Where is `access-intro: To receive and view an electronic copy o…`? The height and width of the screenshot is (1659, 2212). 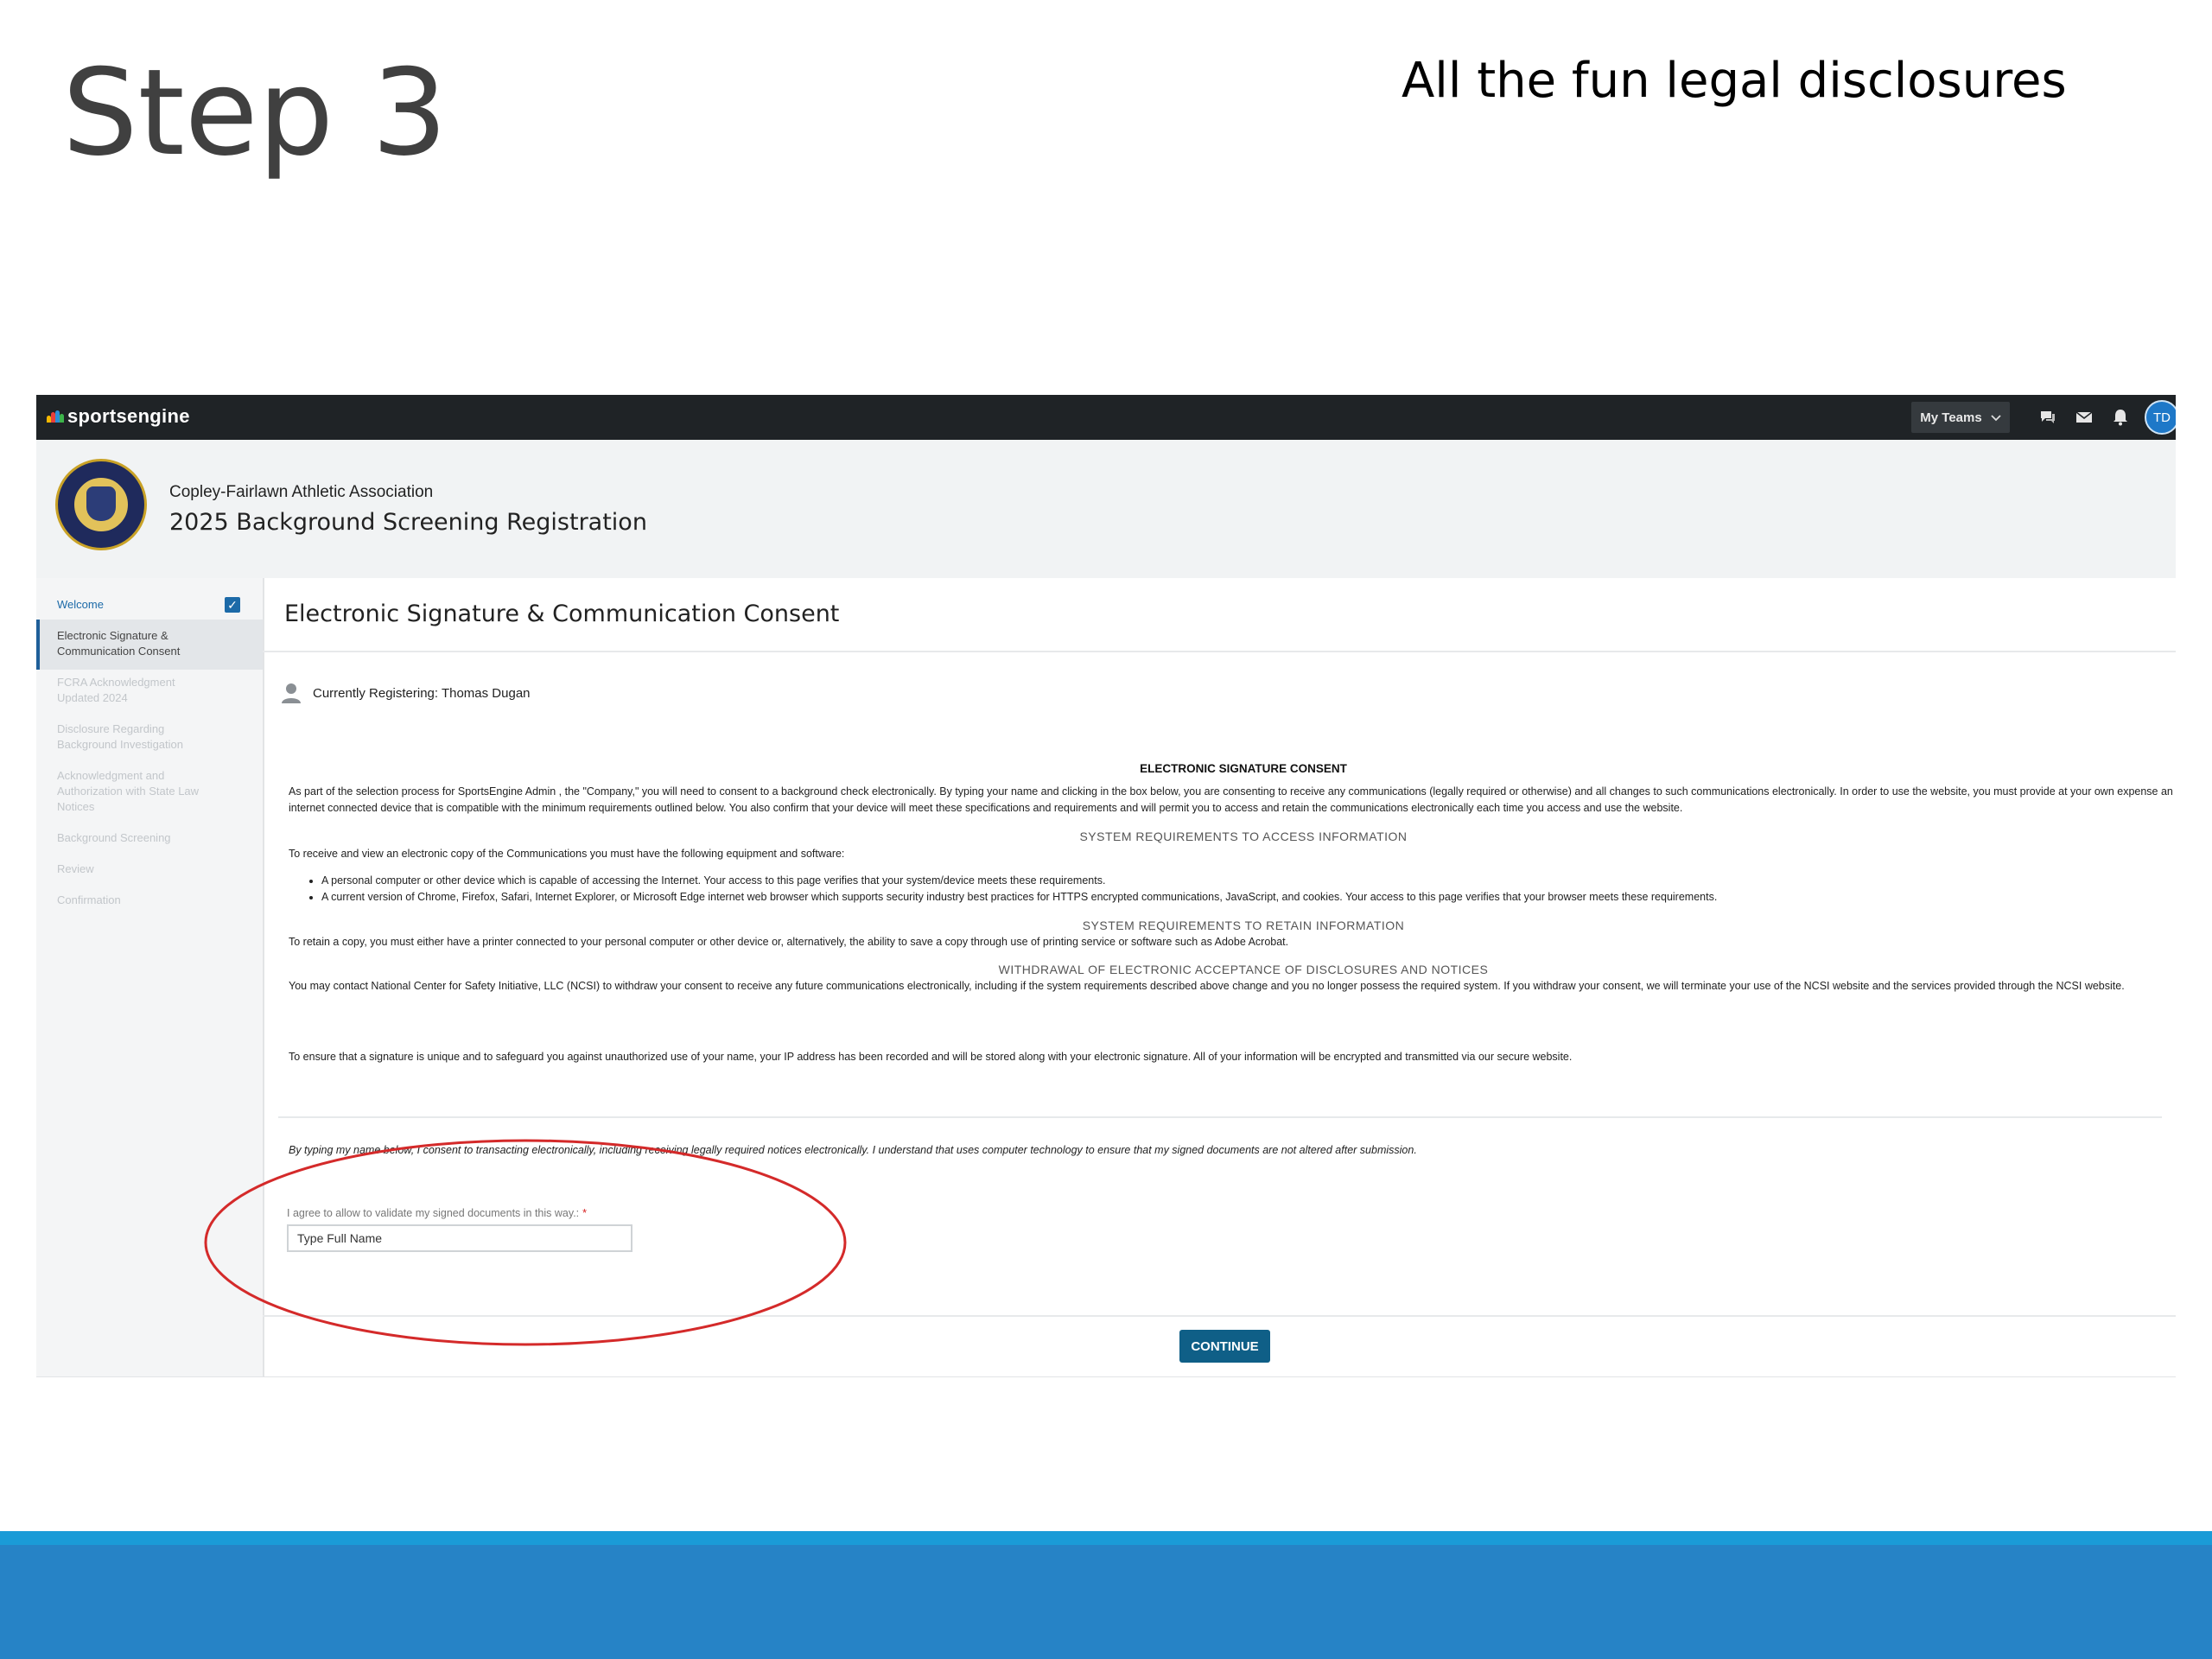 access-intro: To receive and view an electronic copy o… is located at coordinates (567, 854).